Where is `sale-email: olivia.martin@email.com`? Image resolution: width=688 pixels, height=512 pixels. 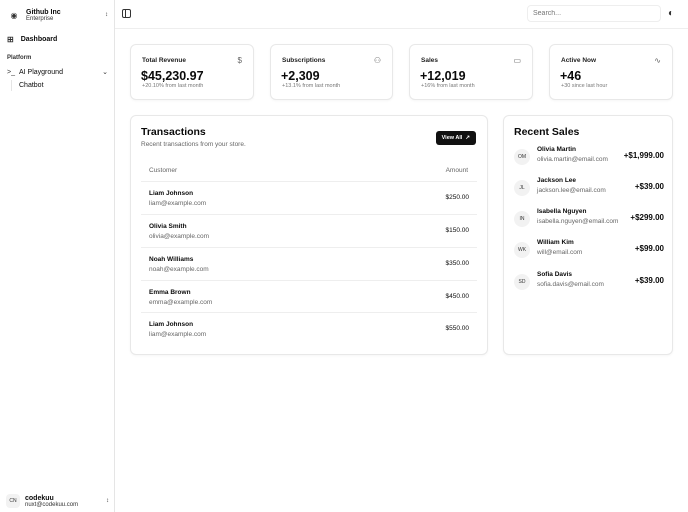 sale-email: olivia.martin@email.com is located at coordinates (572, 159).